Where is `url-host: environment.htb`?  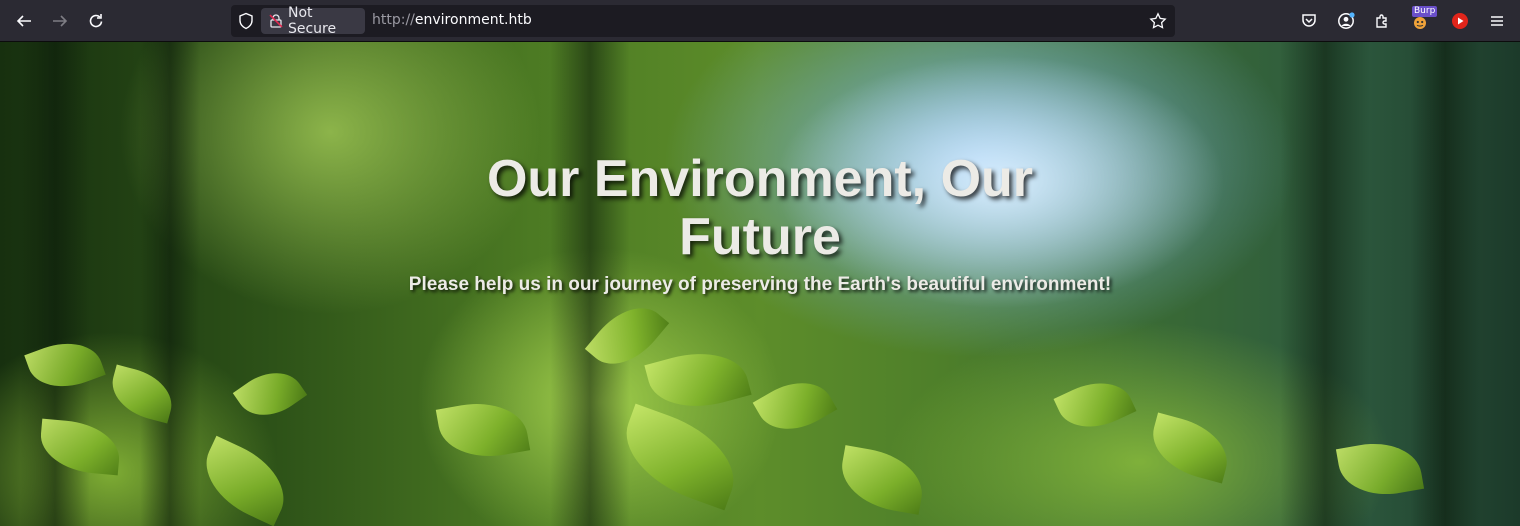 url-host: environment.htb is located at coordinates (473, 20).